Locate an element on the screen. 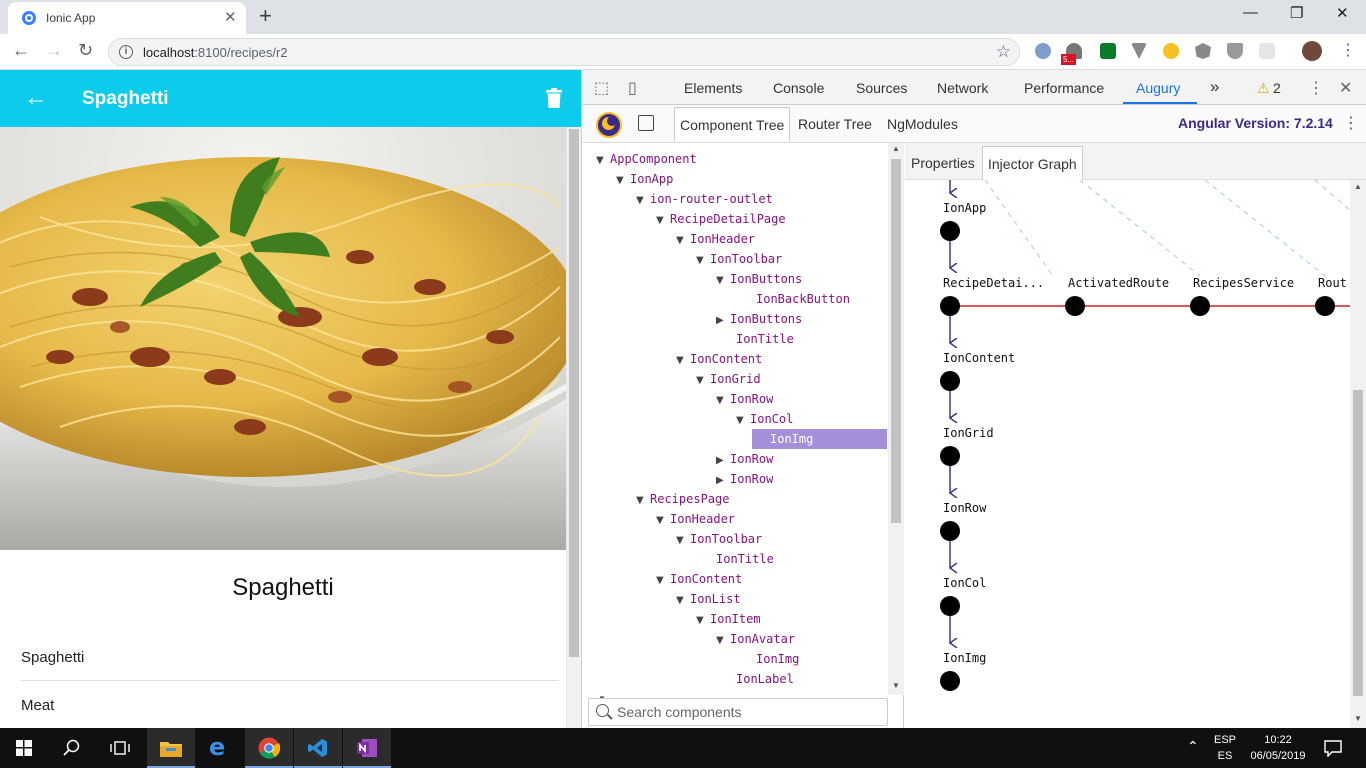  chrome-menu-icon: ⋮ is located at coordinates (1348, 50).